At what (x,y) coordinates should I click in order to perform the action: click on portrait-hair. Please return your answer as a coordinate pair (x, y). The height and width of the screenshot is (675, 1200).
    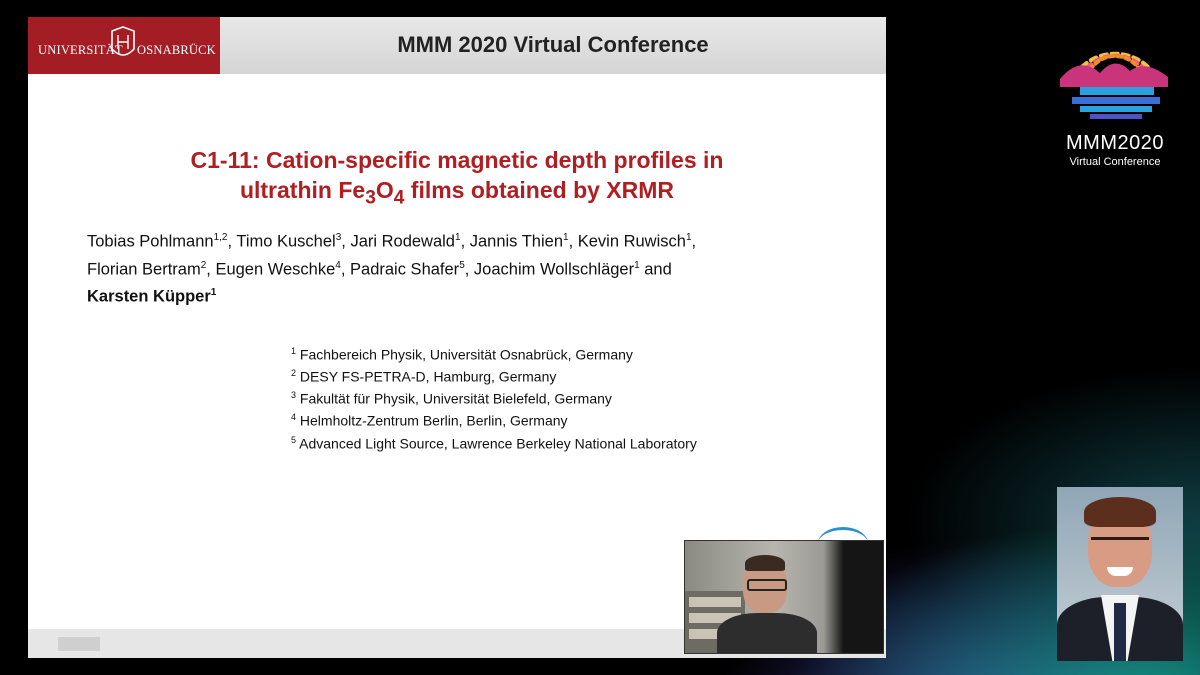
    Looking at the image, I should click on (1120, 512).